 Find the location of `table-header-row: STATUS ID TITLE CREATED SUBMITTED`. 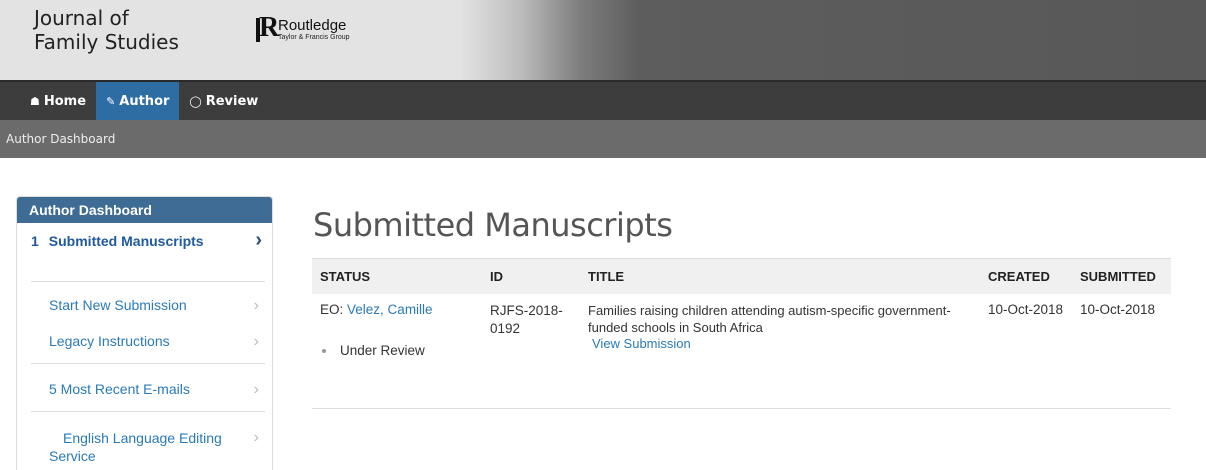

table-header-row: STATUS ID TITLE CREATED SUBMITTED is located at coordinates (741, 276).